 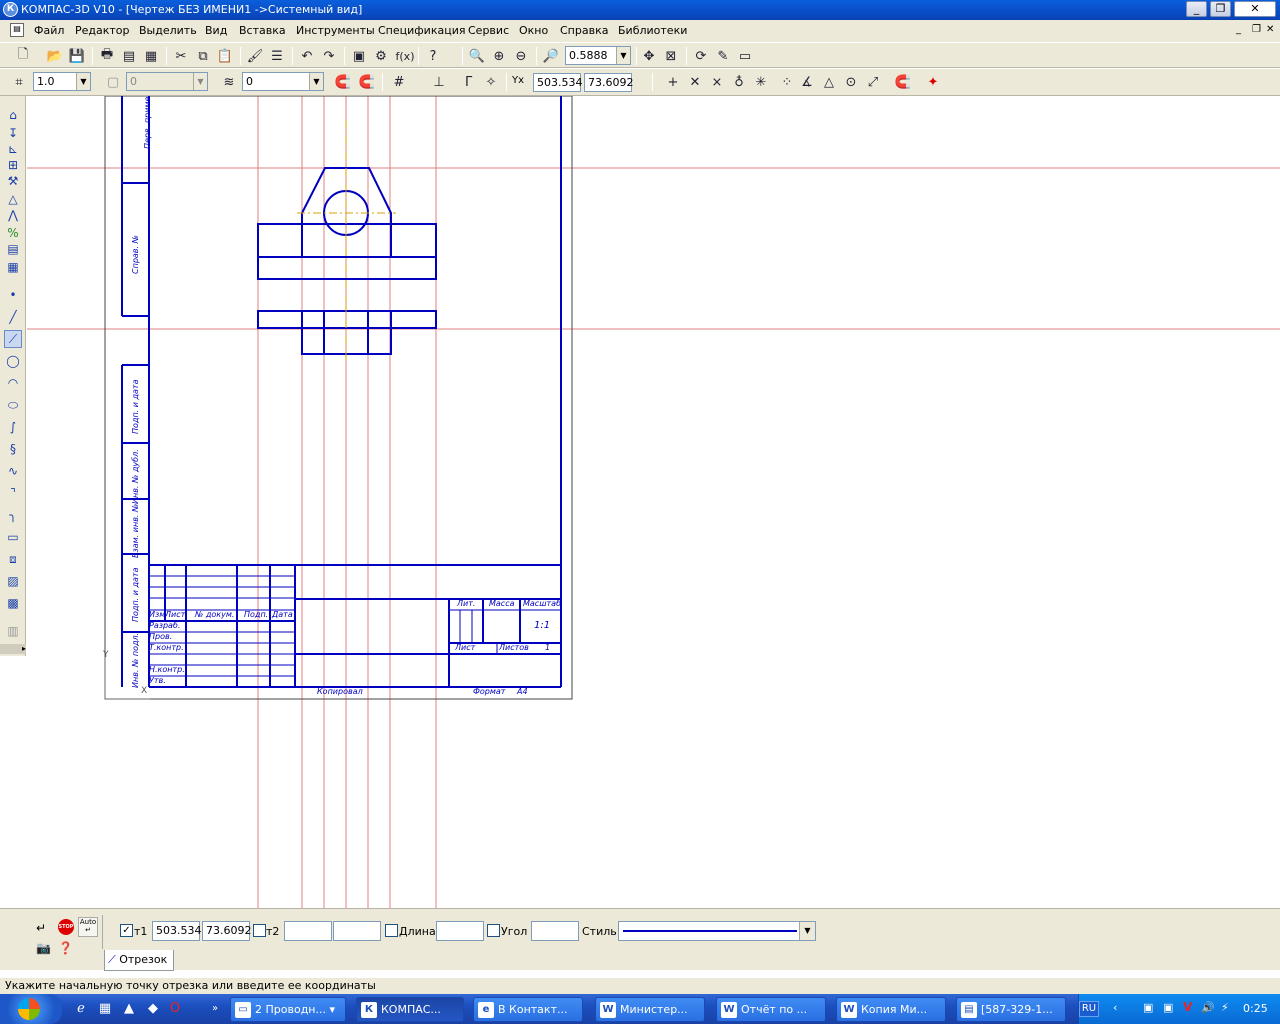 What do you see at coordinates (13, 471) in the screenshot?
I see `polyline-tool-icon: ∿` at bounding box center [13, 471].